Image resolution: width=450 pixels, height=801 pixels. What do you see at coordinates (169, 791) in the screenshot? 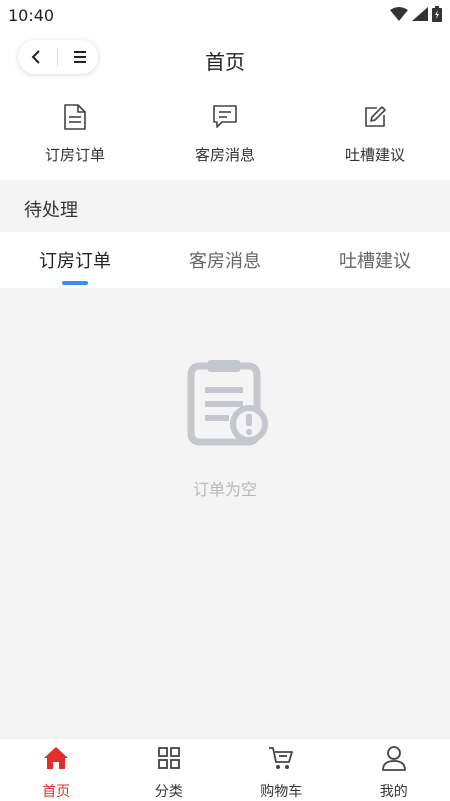
I see `tabbar-label: 分类` at bounding box center [169, 791].